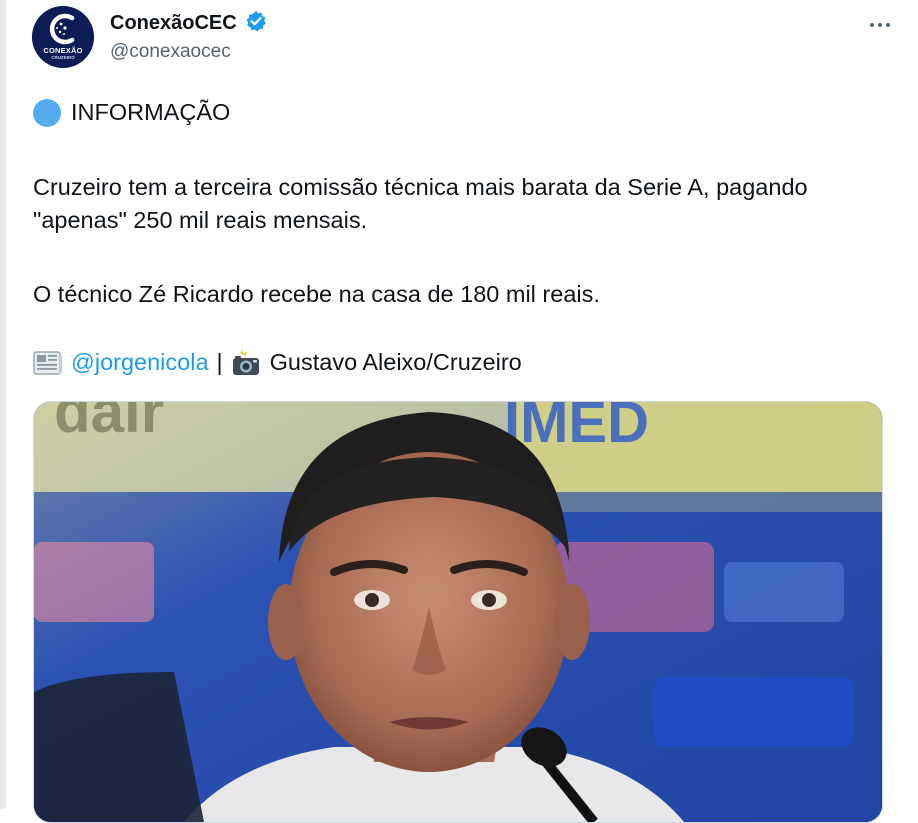 The width and height of the screenshot is (918, 823). Describe the element at coordinates (63, 37) in the screenshot. I see `avatar: CONEXÃO CRUZEIRO` at that location.